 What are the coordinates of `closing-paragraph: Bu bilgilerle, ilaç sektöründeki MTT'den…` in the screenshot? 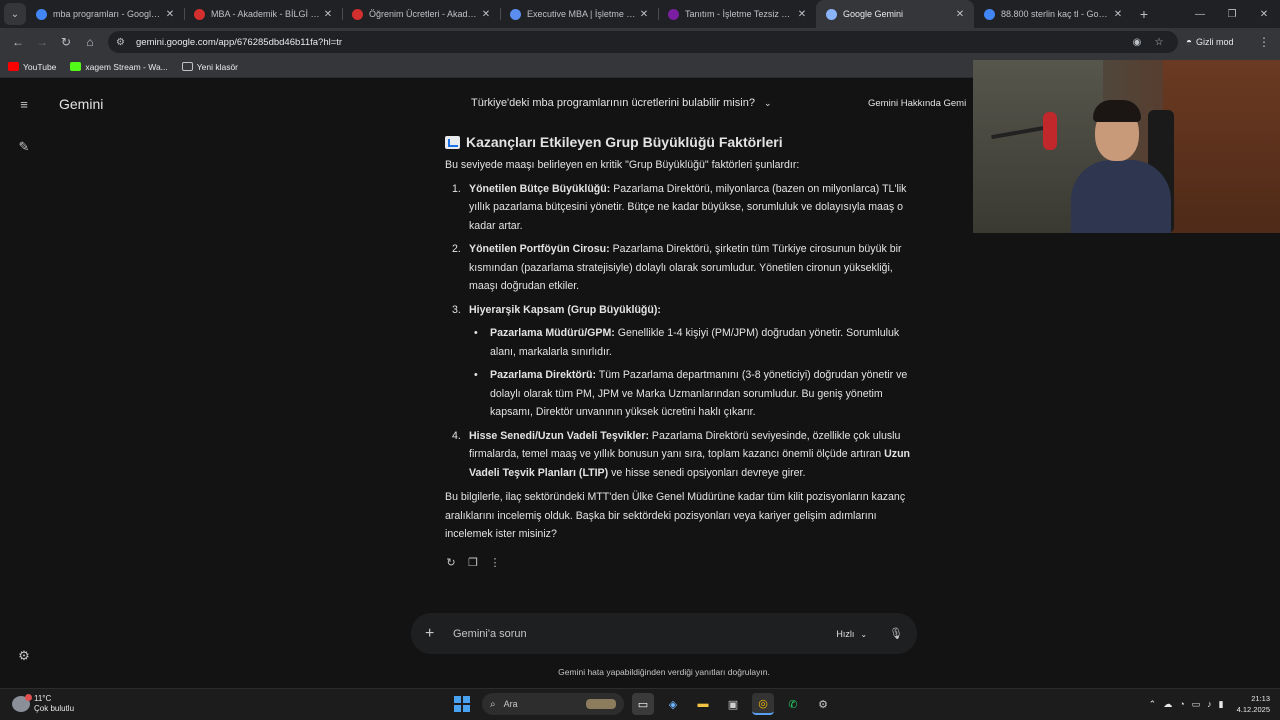 It's located at (675, 515).